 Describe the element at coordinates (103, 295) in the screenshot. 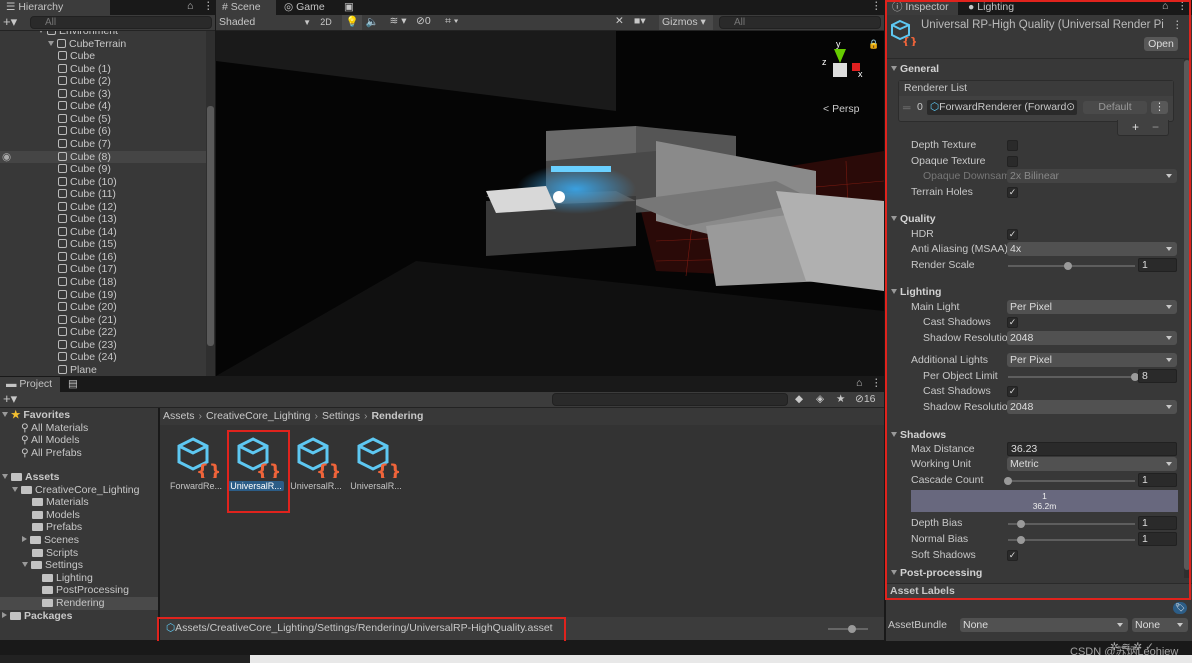

I see `hierarchy-item: Cube (19)` at that location.